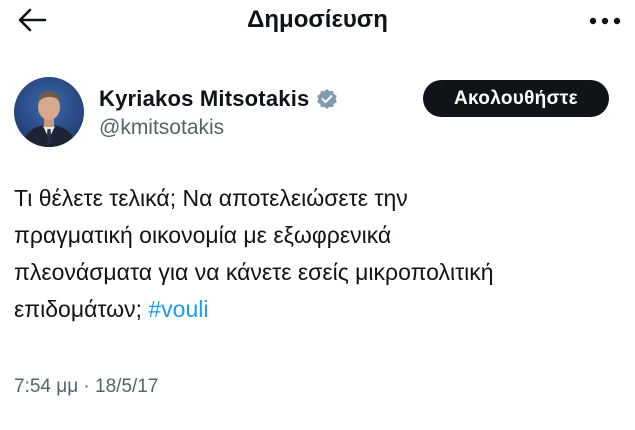 Image resolution: width=635 pixels, height=430 pixels. I want to click on tweet-line: πραγματική οικονομία με εξωφρενικά, so click(203, 235).